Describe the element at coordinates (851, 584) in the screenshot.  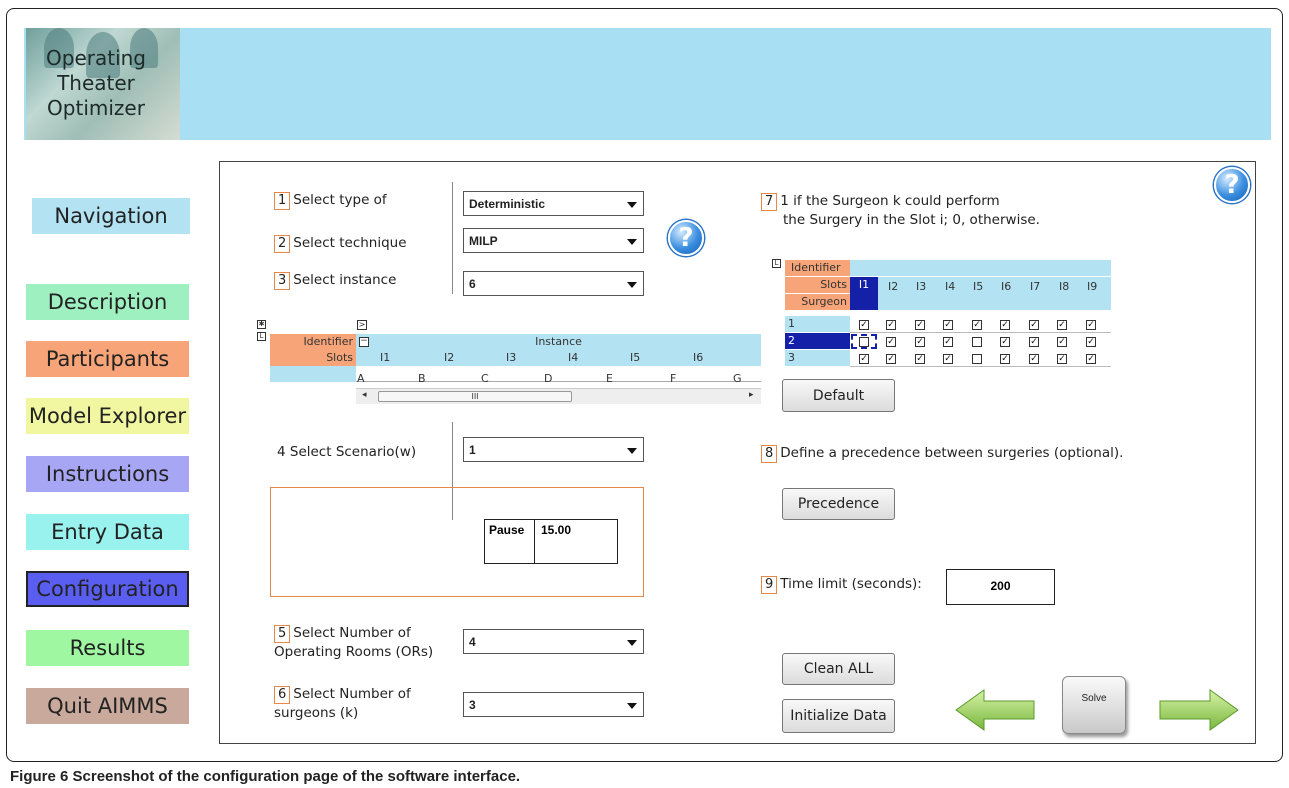
I see `step9-text: Time limit (seconds):` at that location.